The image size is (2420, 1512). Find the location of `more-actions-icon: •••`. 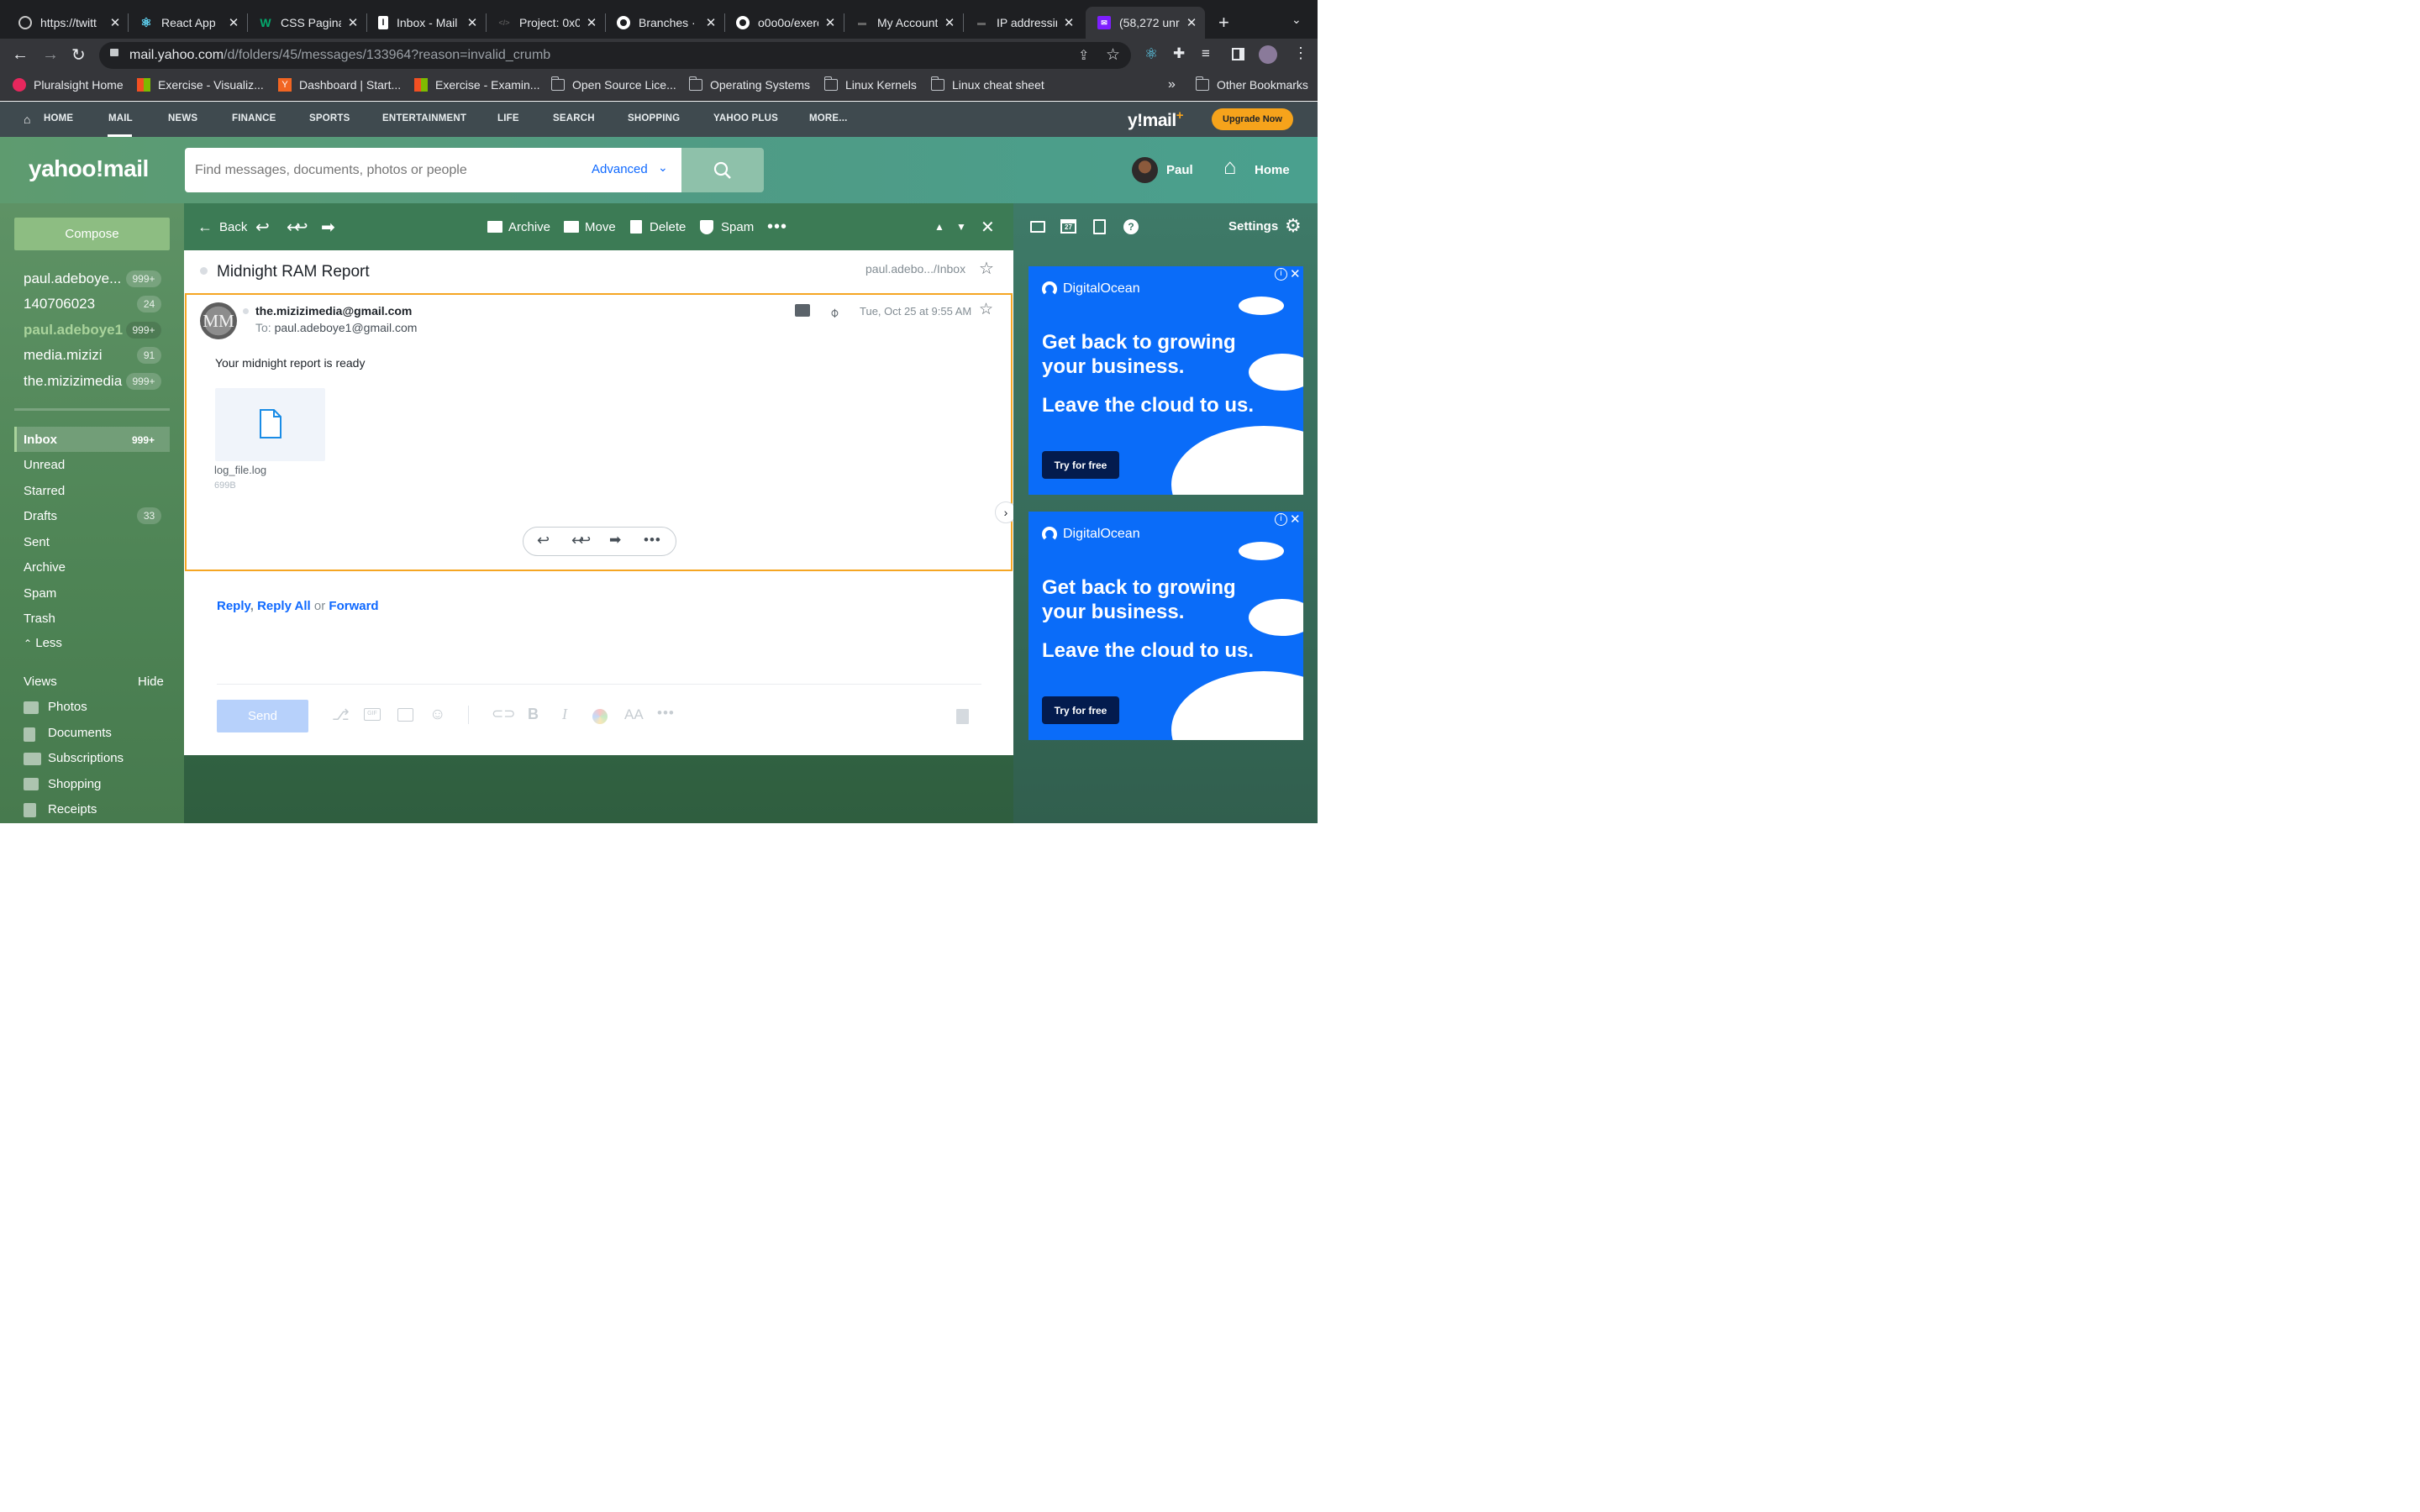

more-actions-icon: ••• is located at coordinates (777, 226).